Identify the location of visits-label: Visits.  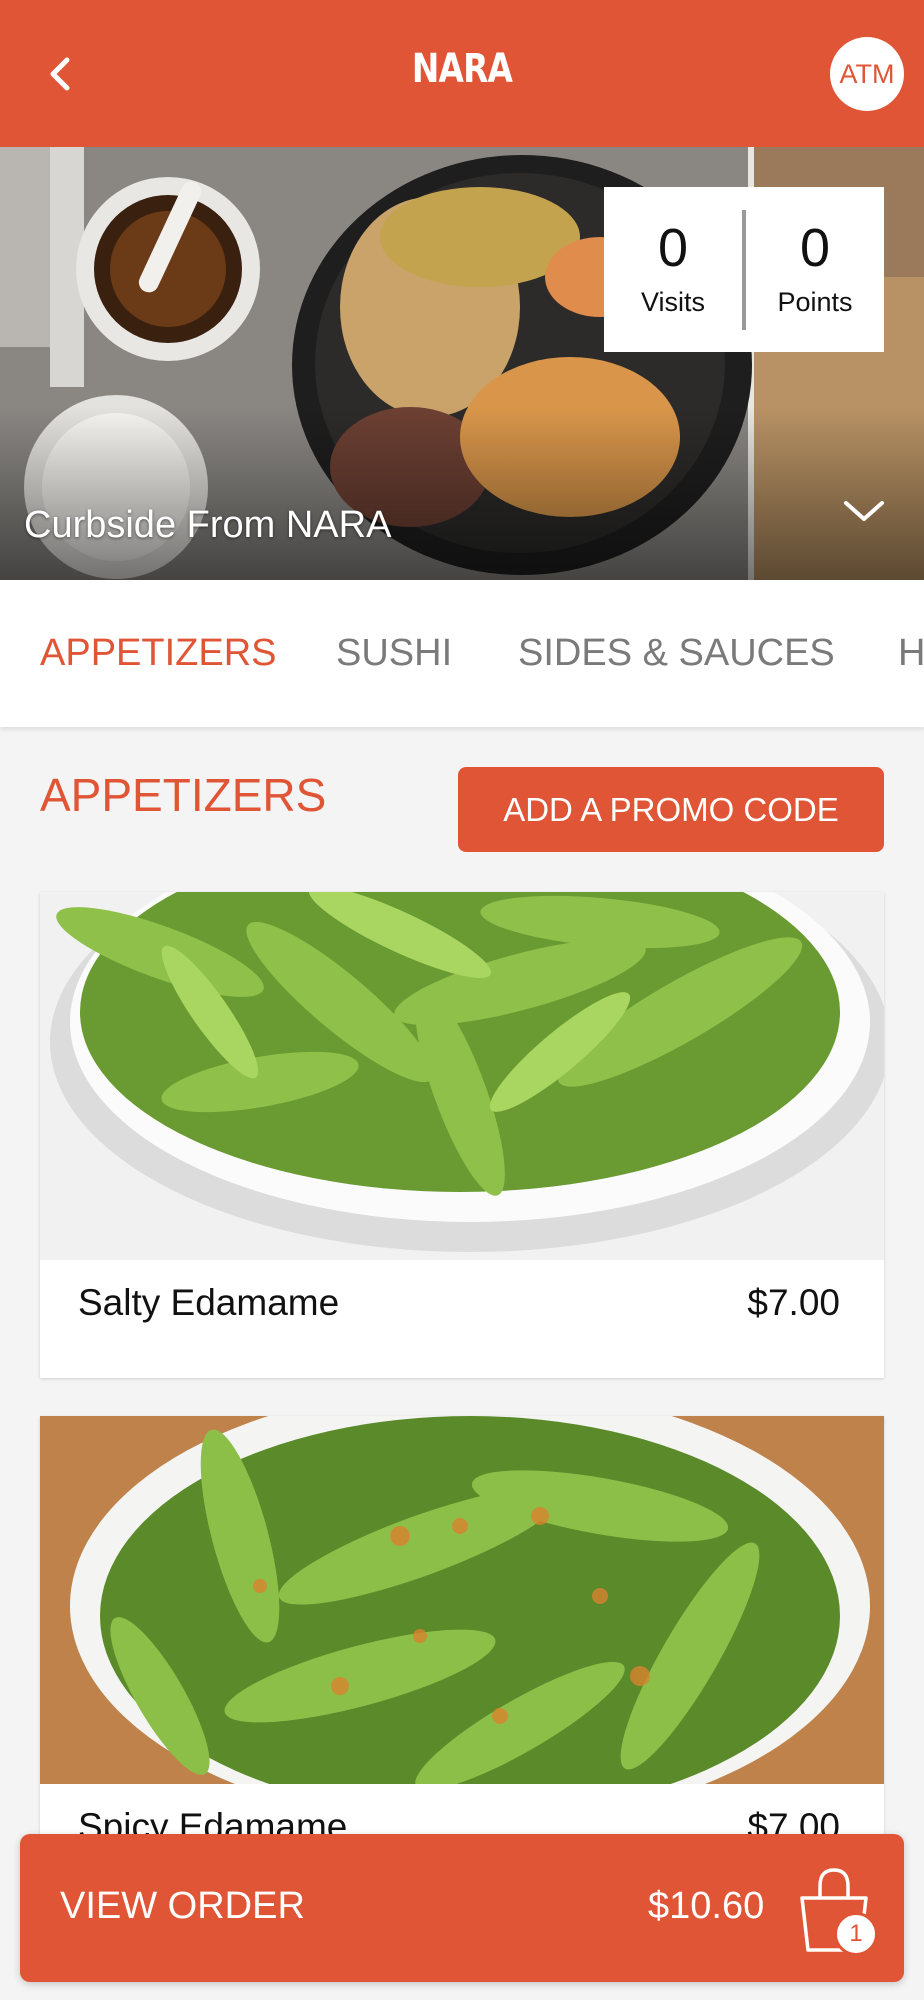
(673, 302).